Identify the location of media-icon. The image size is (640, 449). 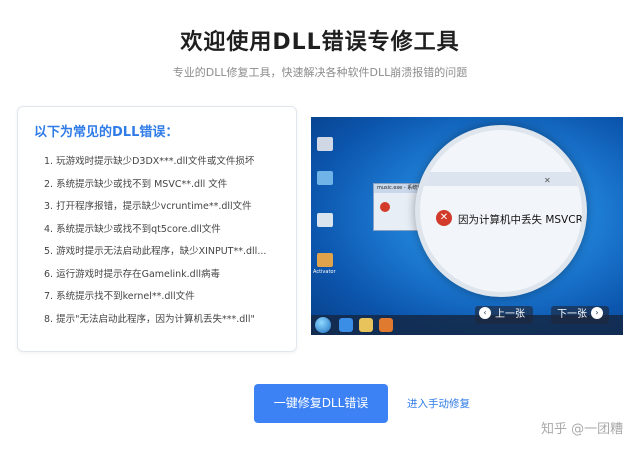
(386, 325).